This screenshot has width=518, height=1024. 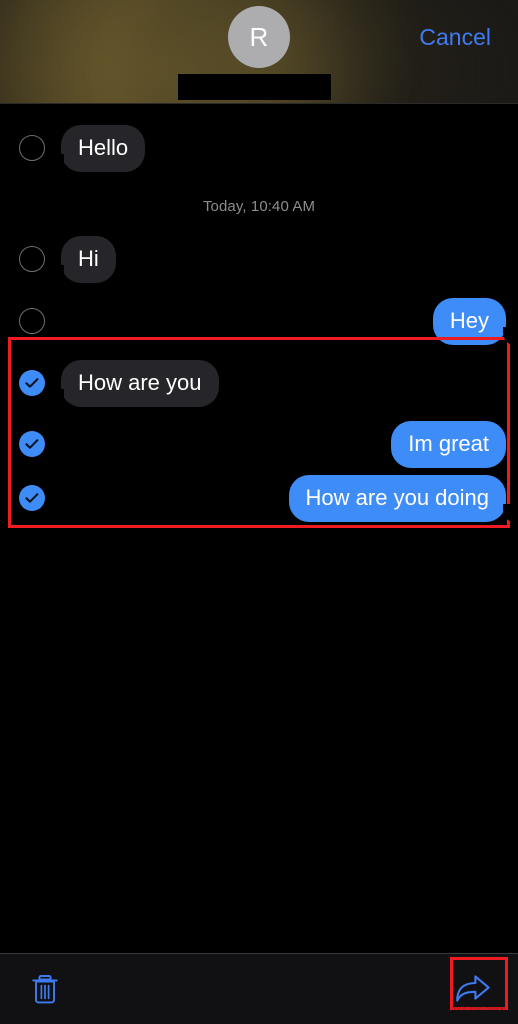 I want to click on message-bubble: Im great, so click(x=448, y=444).